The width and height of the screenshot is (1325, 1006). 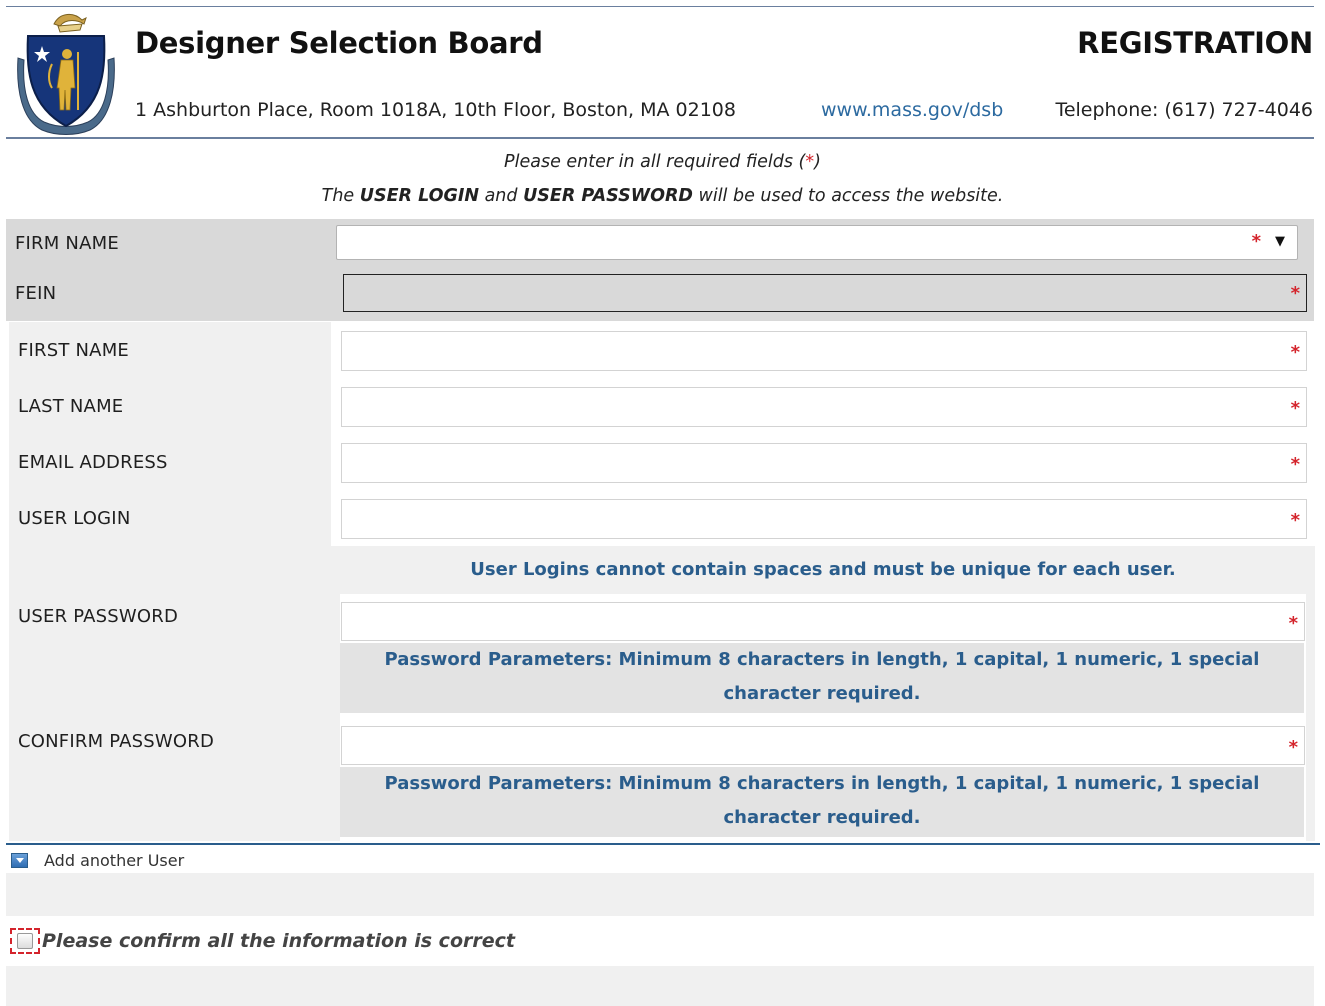 What do you see at coordinates (824, 519) in the screenshot?
I see `user-login-input: *` at bounding box center [824, 519].